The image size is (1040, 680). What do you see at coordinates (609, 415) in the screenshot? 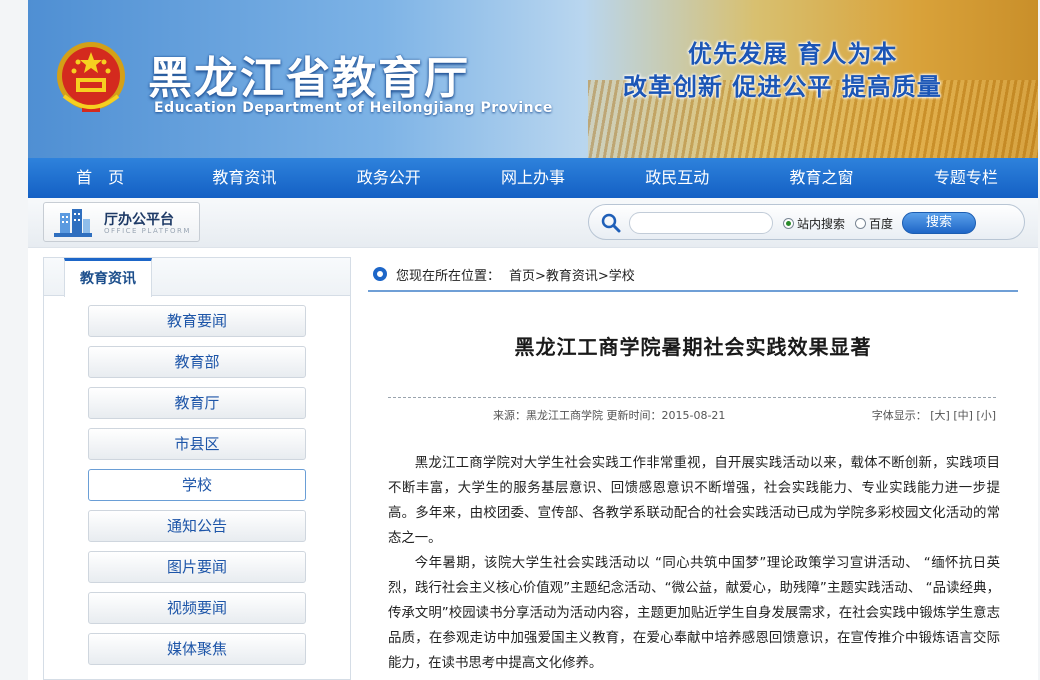
I see `article-meta: 来源：黑龙江工商学院 更新时间：2015-08-21` at bounding box center [609, 415].